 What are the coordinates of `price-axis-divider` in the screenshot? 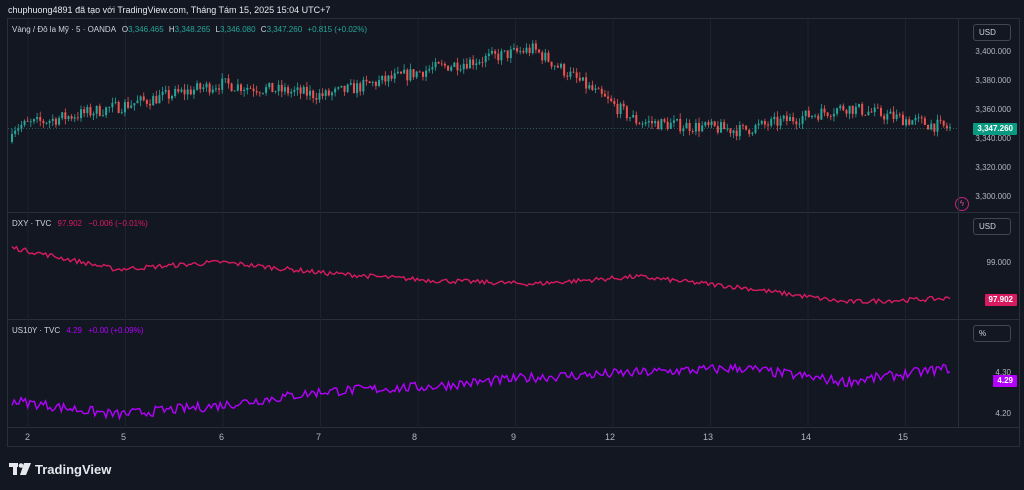 It's located at (958, 223).